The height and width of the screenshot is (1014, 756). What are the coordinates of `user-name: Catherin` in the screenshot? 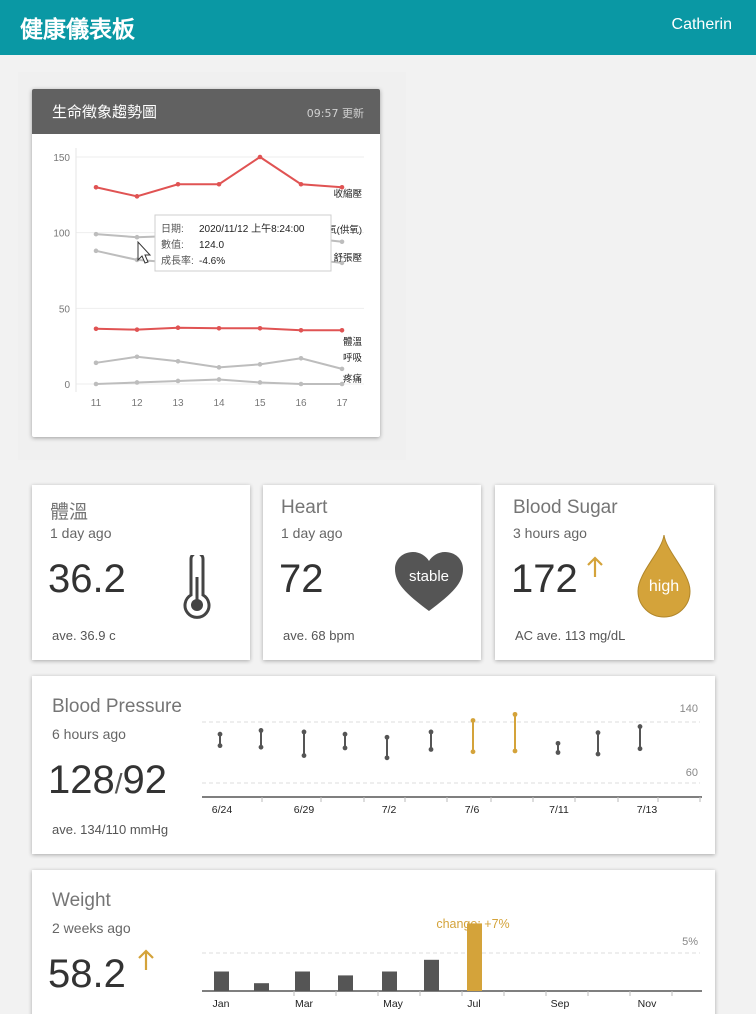 It's located at (702, 25).